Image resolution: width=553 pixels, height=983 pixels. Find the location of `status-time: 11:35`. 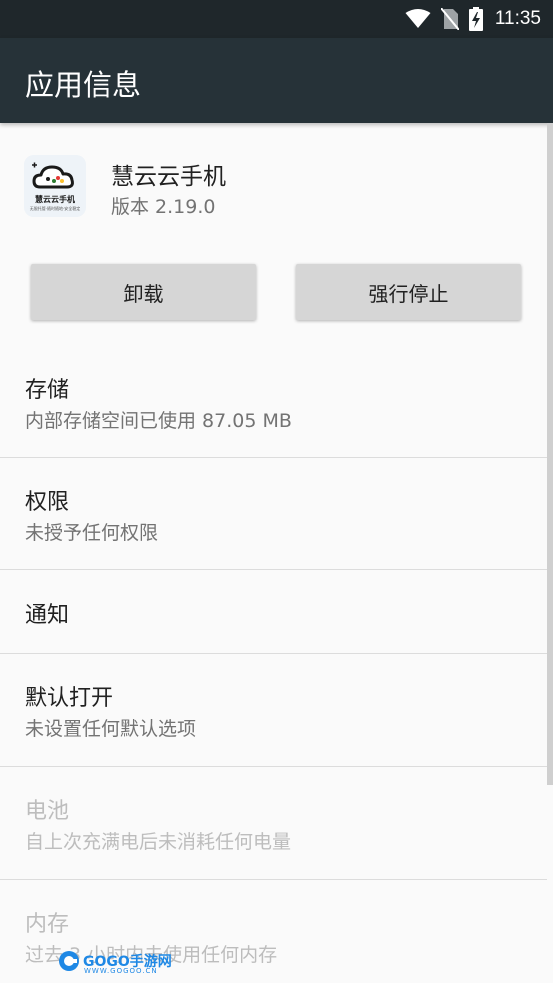

status-time: 11:35 is located at coordinates (517, 18).